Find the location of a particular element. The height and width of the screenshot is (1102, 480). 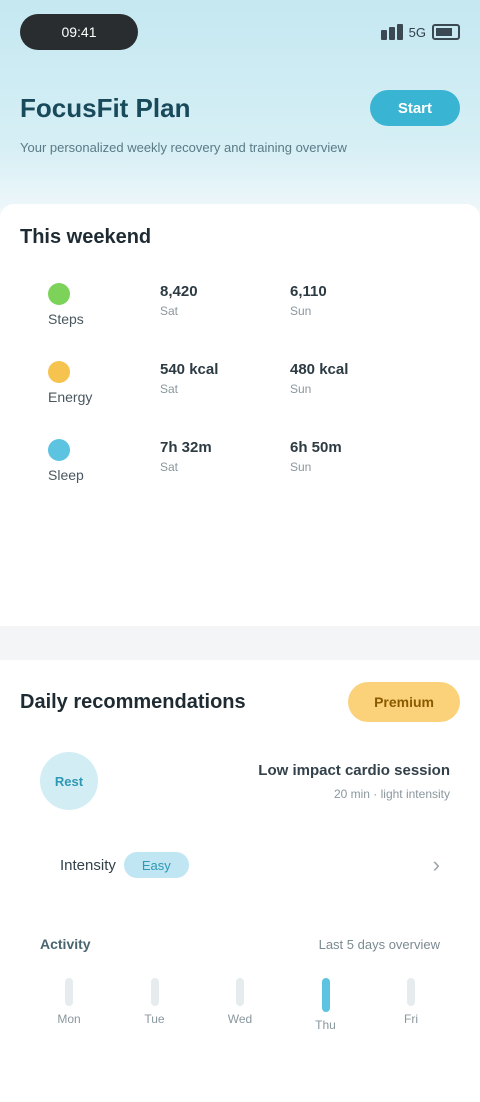

page-title: FocusFit Plan is located at coordinates (105, 107).